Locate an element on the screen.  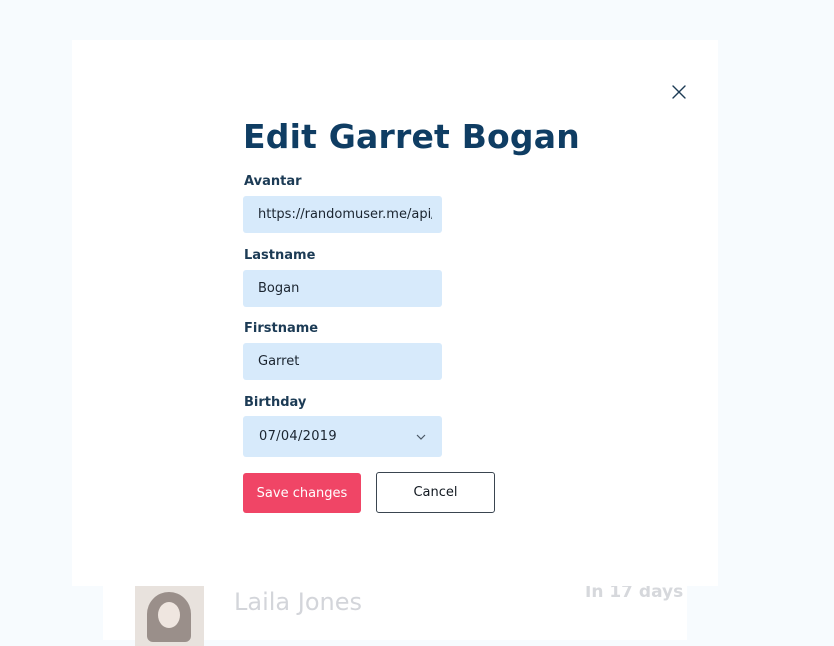
chevron-down-icon is located at coordinates (421, 437).